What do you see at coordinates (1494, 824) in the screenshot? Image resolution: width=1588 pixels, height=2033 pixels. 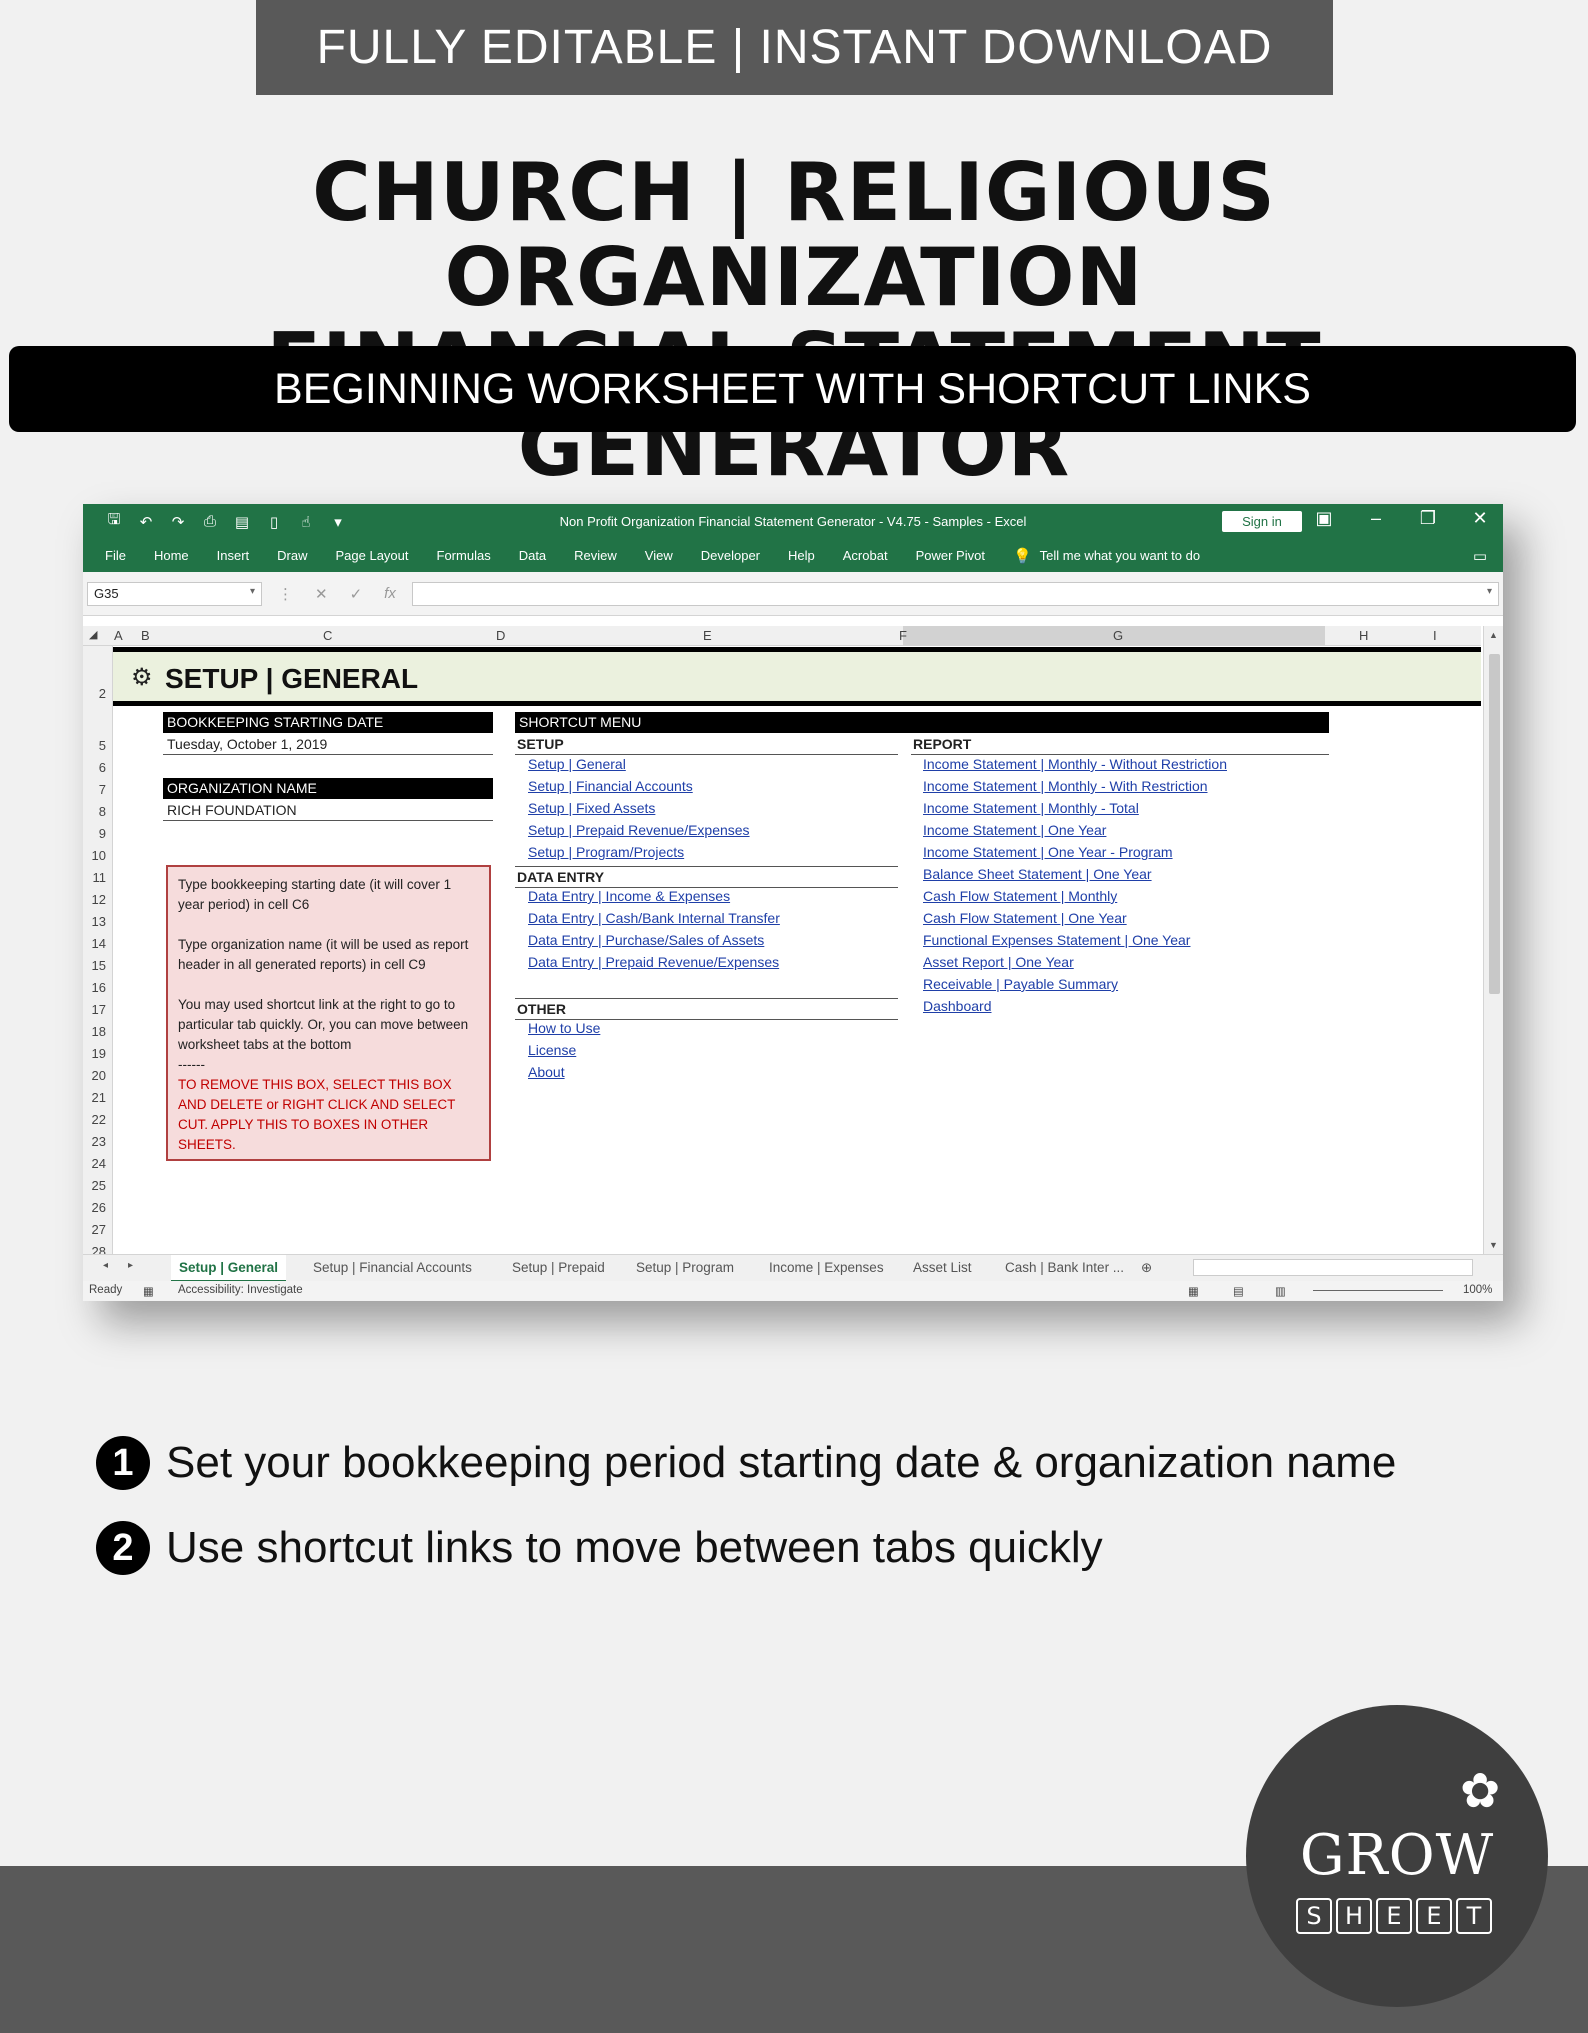 I see `scrollbar-thumb` at bounding box center [1494, 824].